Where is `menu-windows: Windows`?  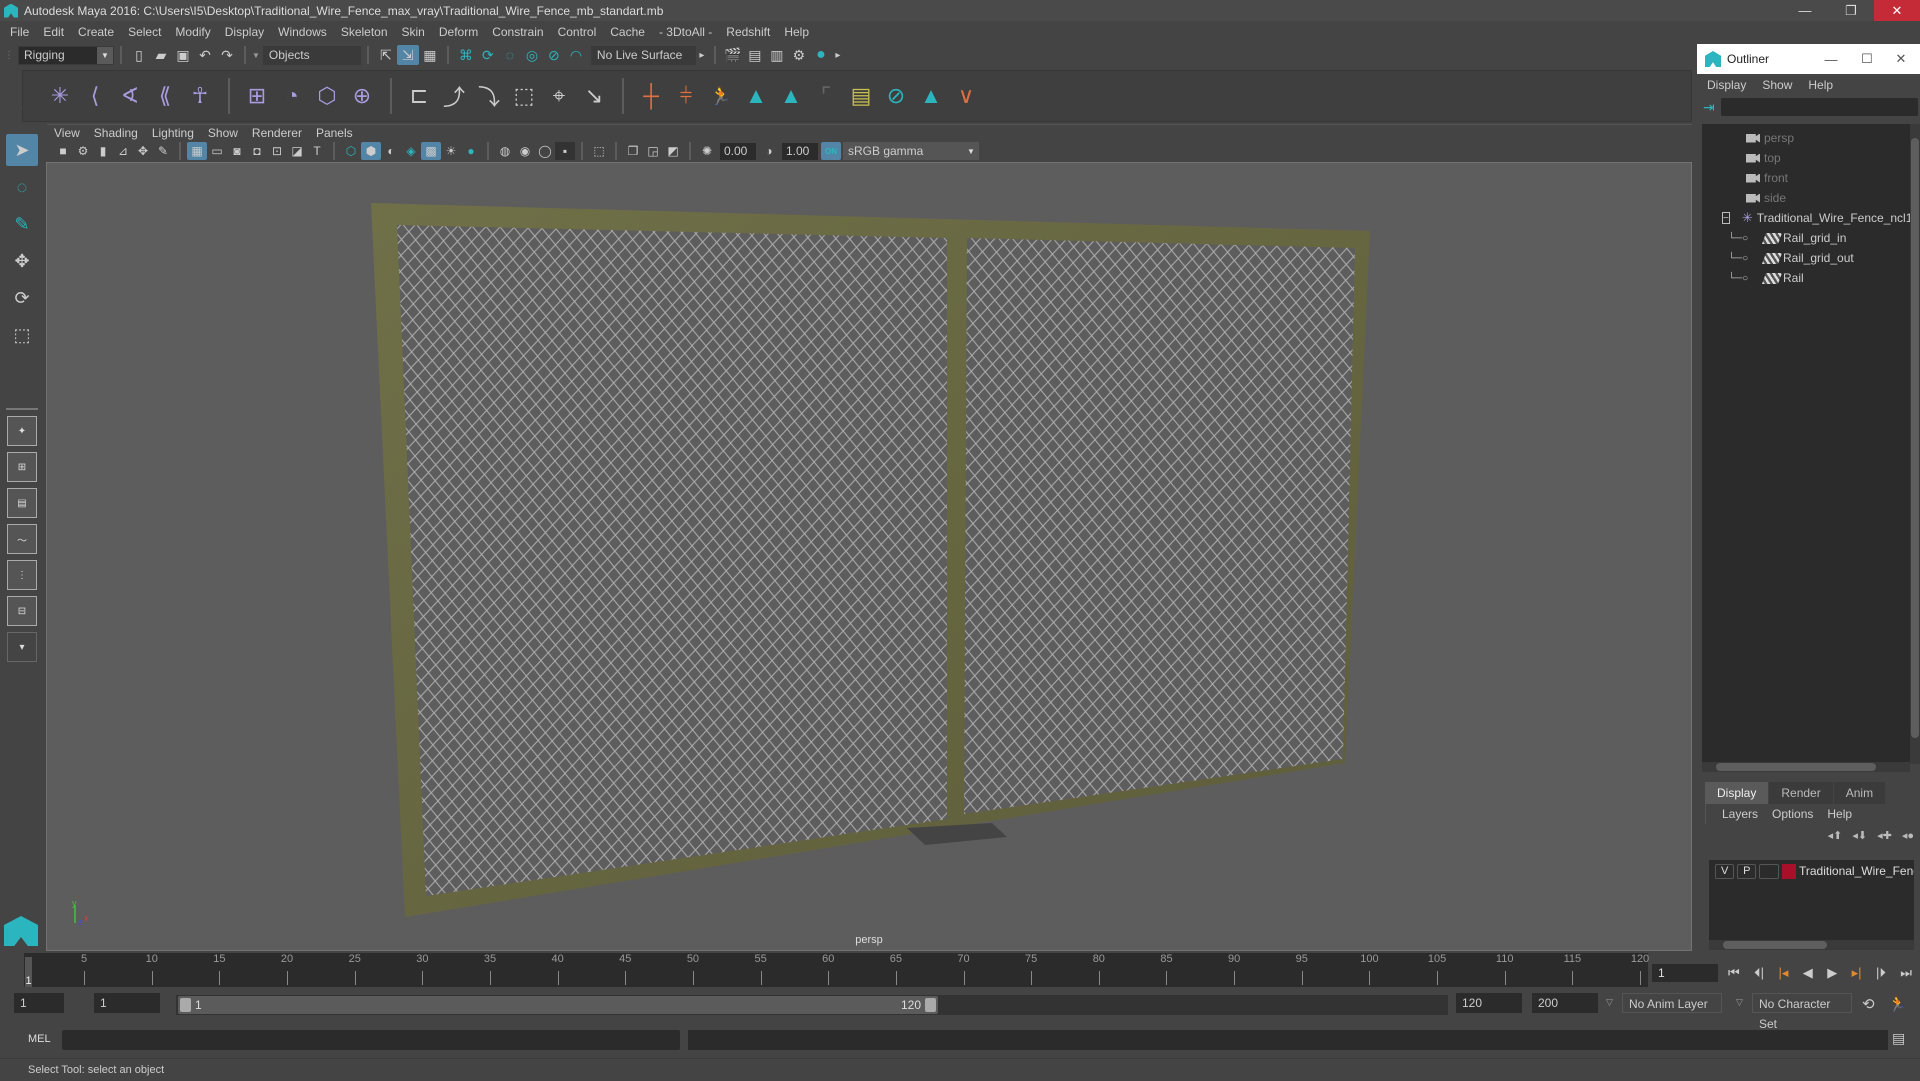
menu-windows: Windows is located at coordinates (302, 32).